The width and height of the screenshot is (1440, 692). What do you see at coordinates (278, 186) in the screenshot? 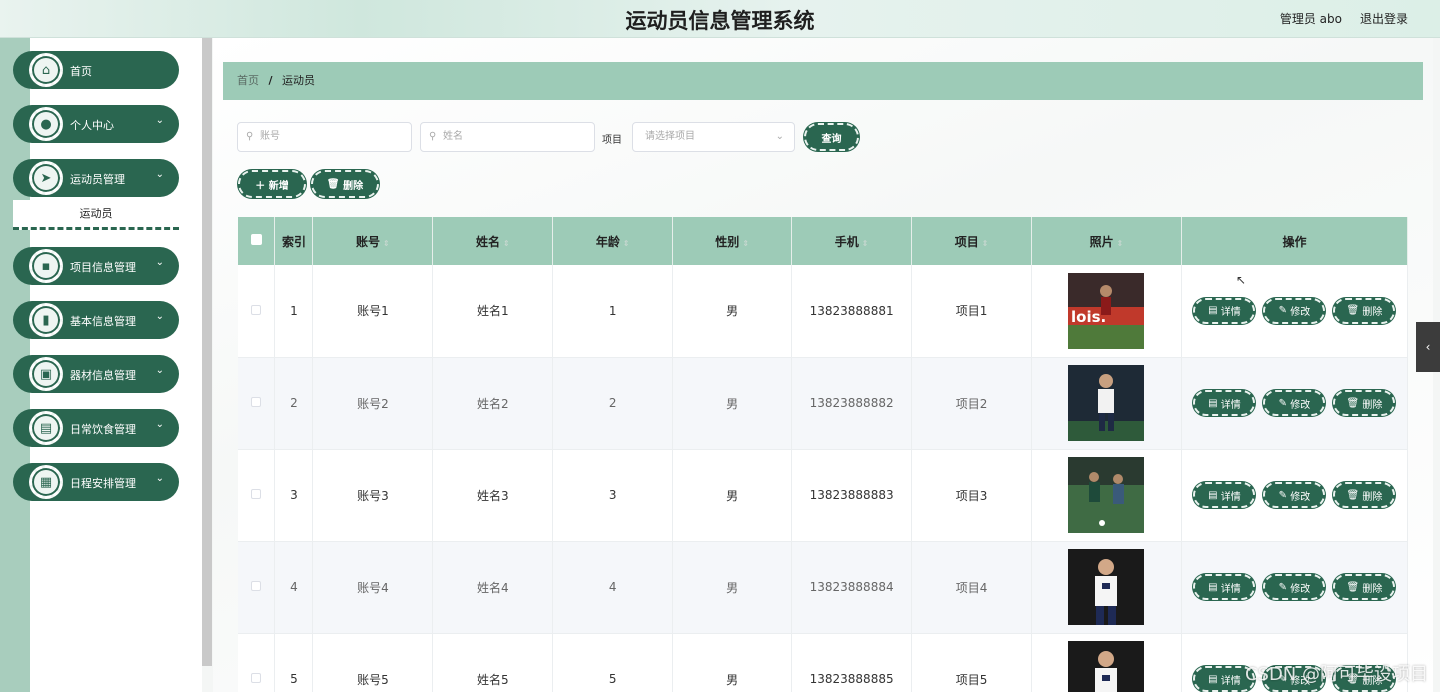
I see `add-label: 新增` at bounding box center [278, 186].